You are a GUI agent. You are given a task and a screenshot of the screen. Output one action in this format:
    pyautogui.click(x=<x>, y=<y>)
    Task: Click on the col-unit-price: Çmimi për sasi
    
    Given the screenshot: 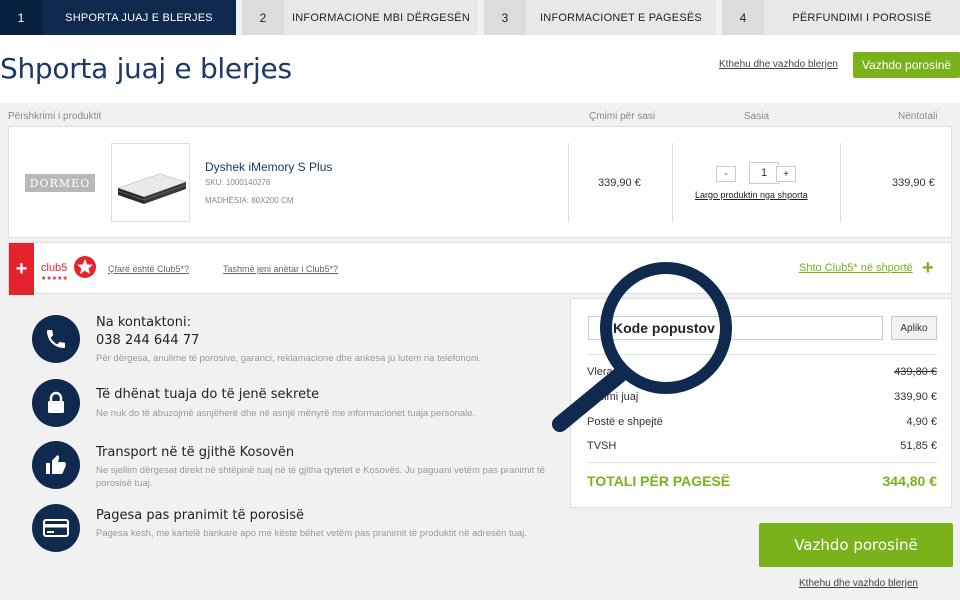 What is the action you would take?
    pyautogui.click(x=622, y=116)
    